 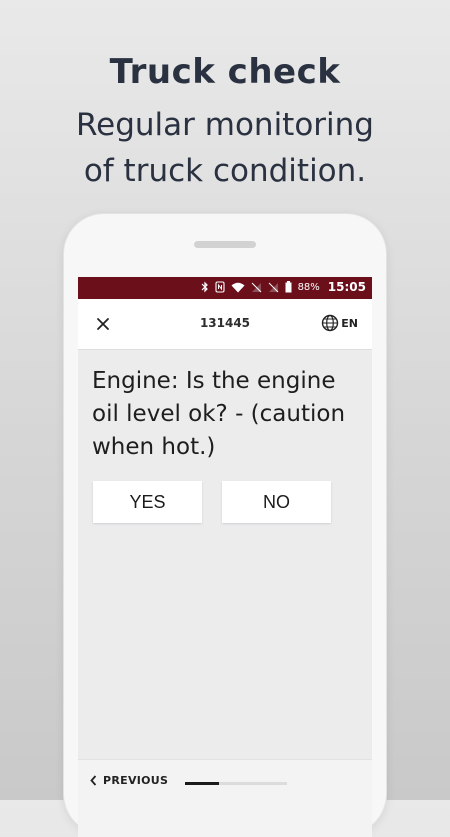 What do you see at coordinates (136, 780) in the screenshot?
I see `previous-label: PREVIOUS` at bounding box center [136, 780].